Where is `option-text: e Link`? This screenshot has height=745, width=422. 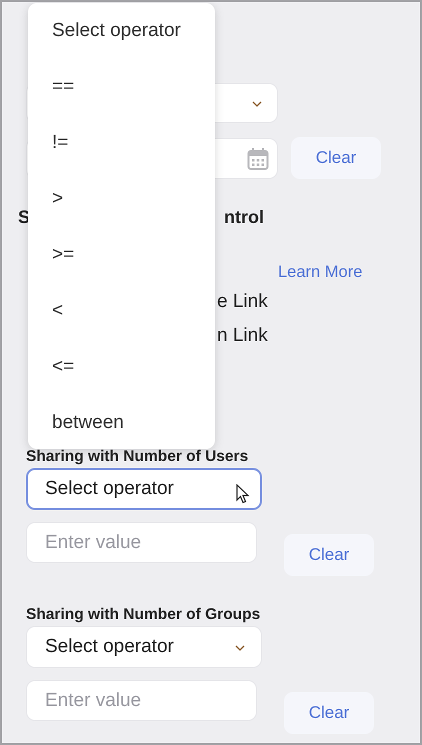
option-text: e Link is located at coordinates (243, 302).